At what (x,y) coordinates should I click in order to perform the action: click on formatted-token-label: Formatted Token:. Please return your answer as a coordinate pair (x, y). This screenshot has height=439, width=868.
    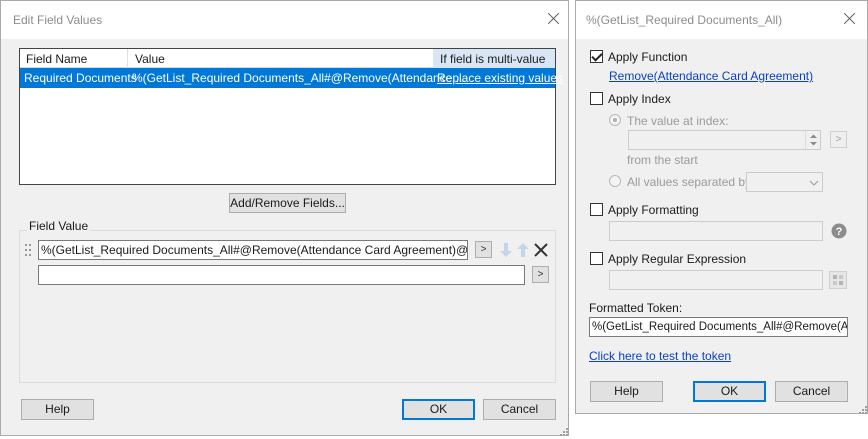
    Looking at the image, I should click on (636, 308).